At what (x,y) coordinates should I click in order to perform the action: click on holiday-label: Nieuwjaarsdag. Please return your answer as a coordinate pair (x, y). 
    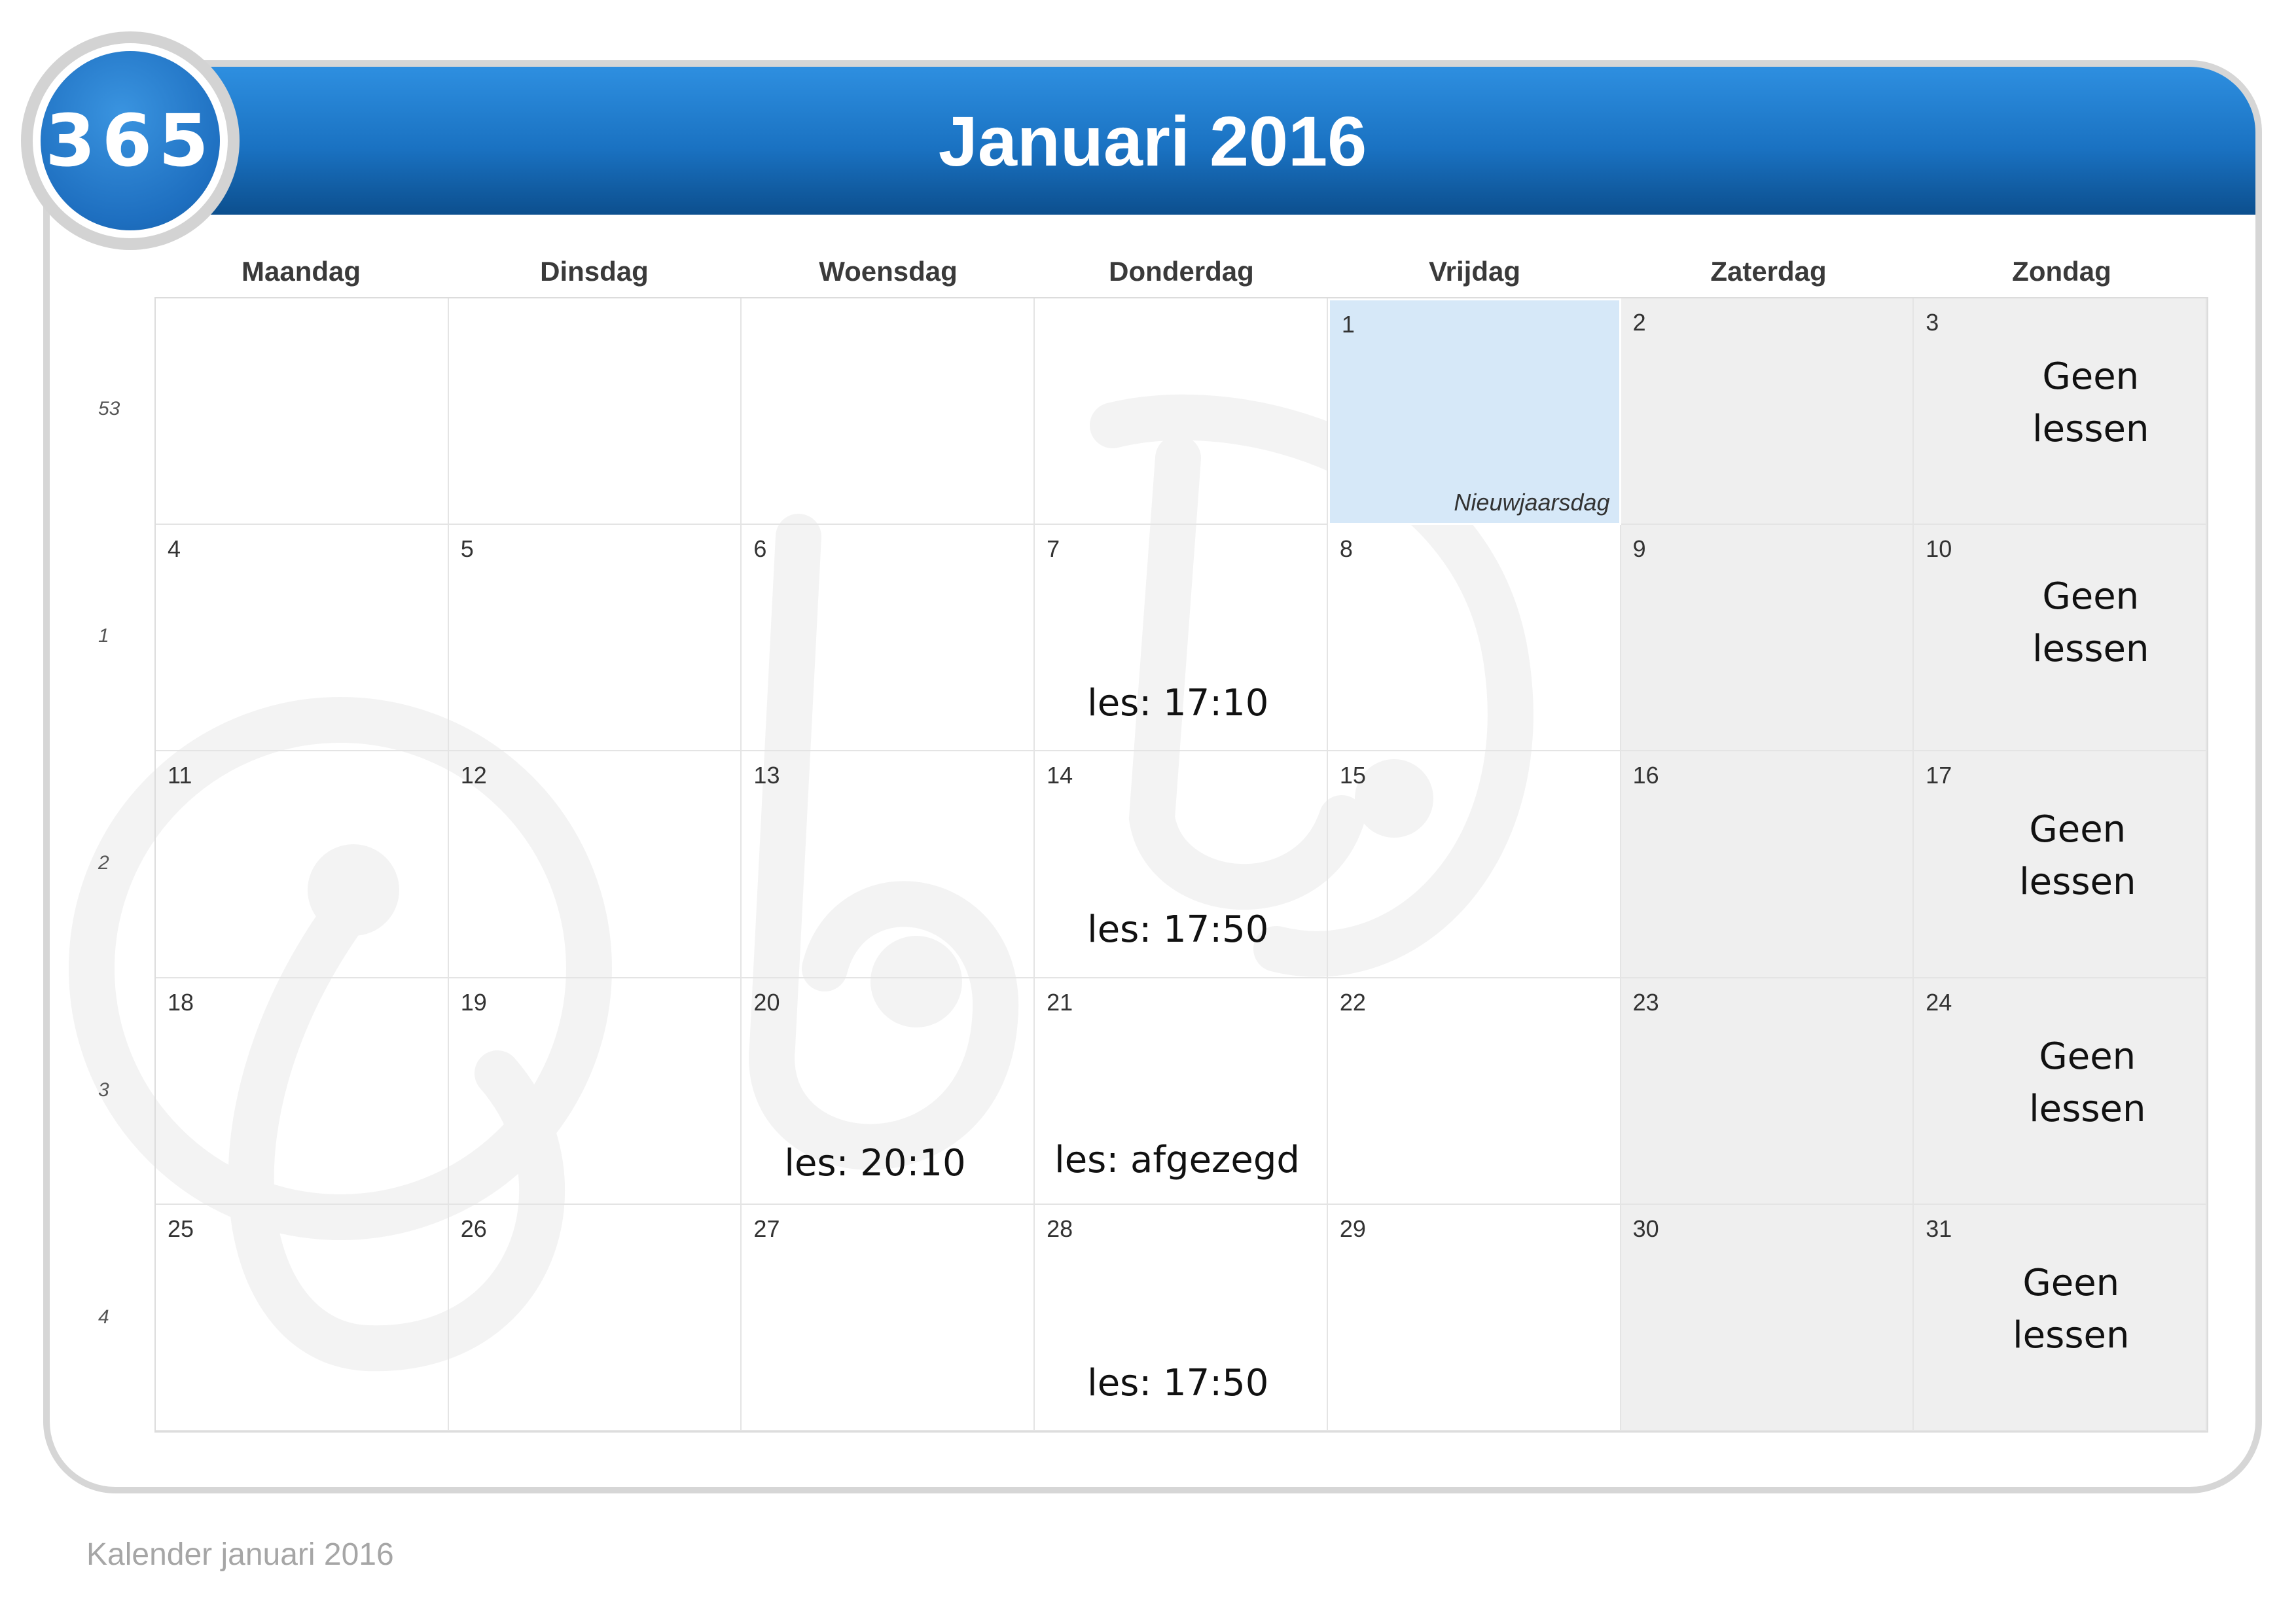
    Looking at the image, I should click on (1532, 502).